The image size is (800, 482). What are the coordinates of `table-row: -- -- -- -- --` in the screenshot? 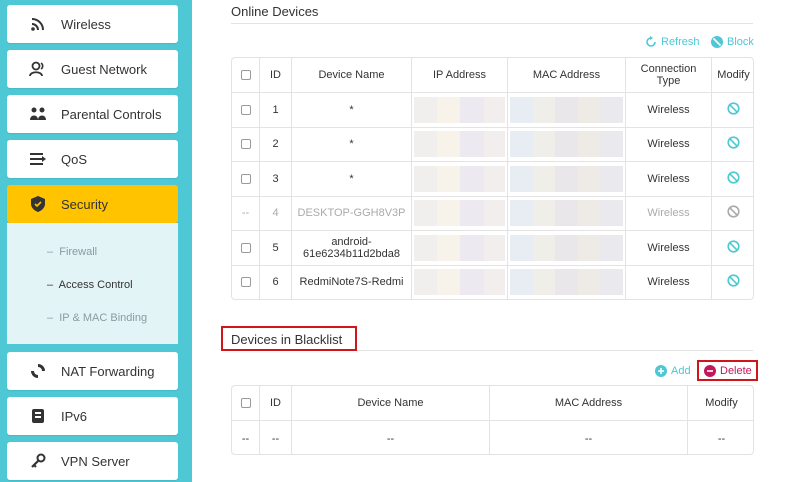 It's located at (492, 437).